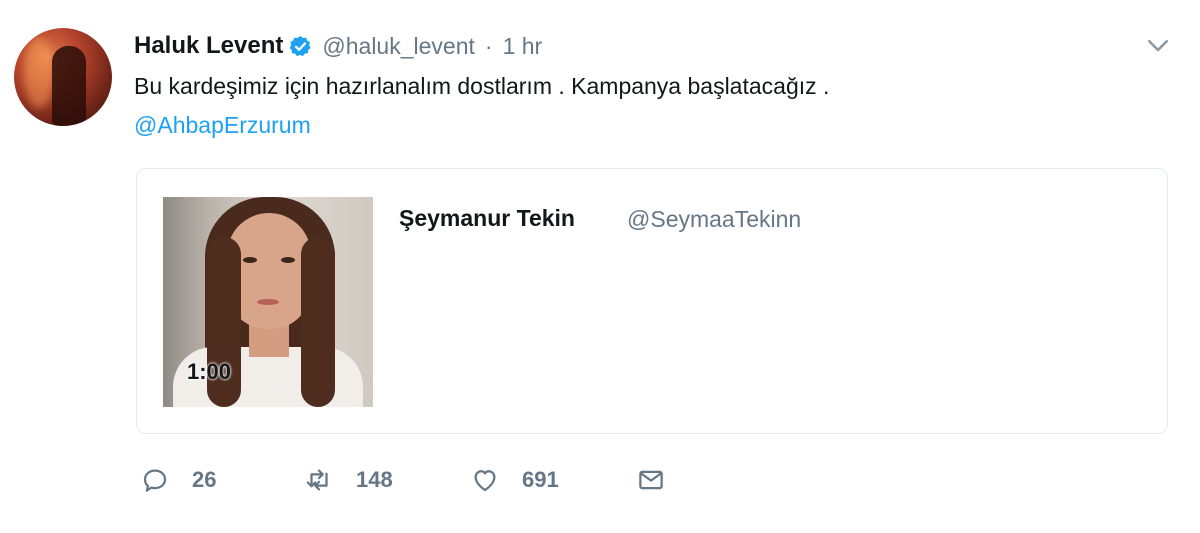 This screenshot has height=533, width=1200. I want to click on like-icon, so click(485, 481).